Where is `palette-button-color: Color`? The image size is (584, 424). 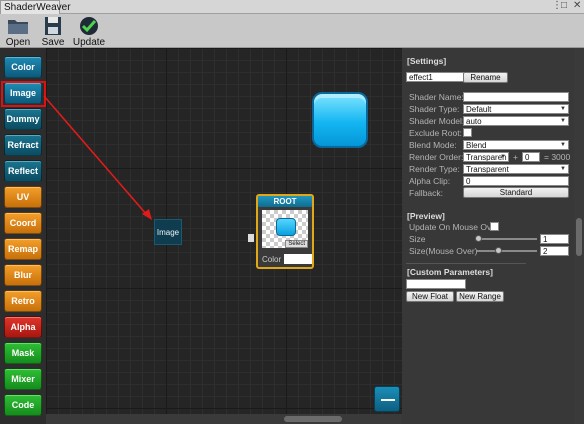
palette-button-color: Color is located at coordinates (23, 67).